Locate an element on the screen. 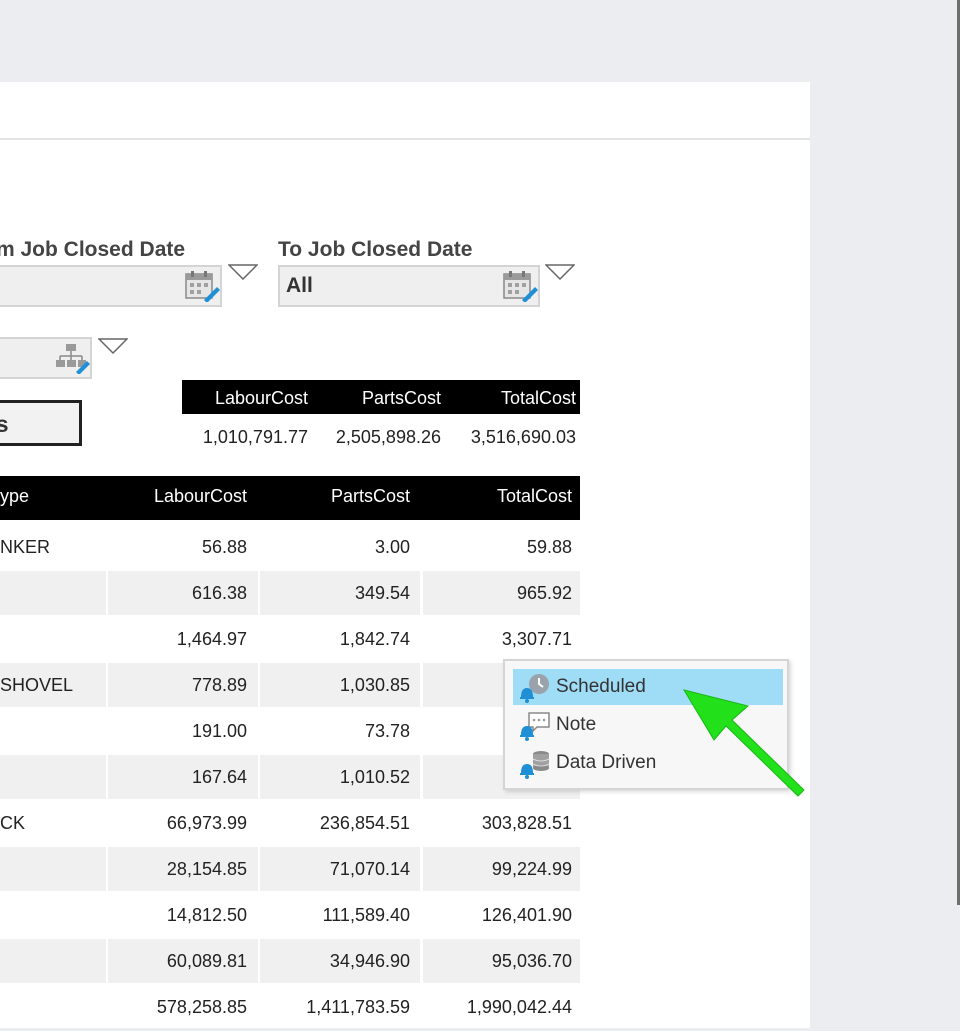 The height and width of the screenshot is (1031, 960). totalcost-cell: 126,401.90 is located at coordinates (526, 915).